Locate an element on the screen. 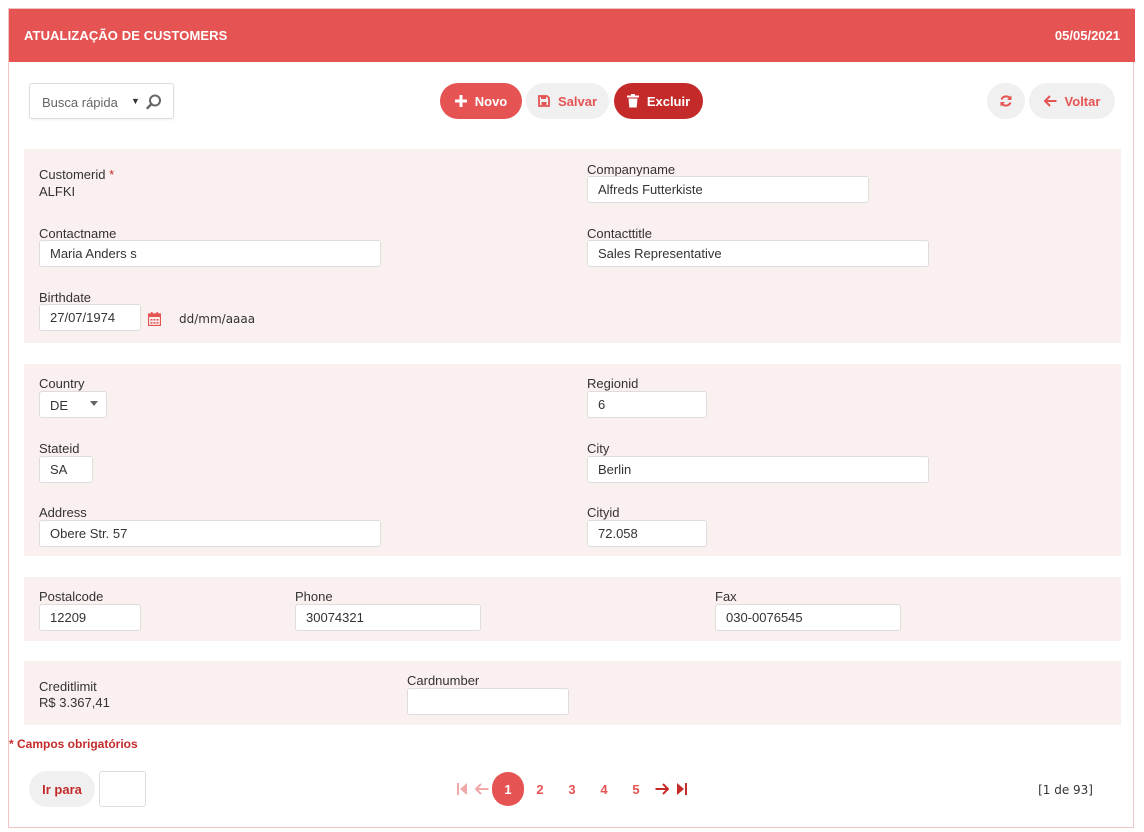 The image size is (1144, 832). birthdate-field: 27/07/1974 is located at coordinates (90, 317).